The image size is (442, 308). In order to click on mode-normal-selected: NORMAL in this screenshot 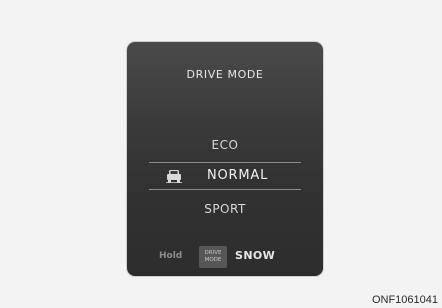, I will do `click(225, 176)`.